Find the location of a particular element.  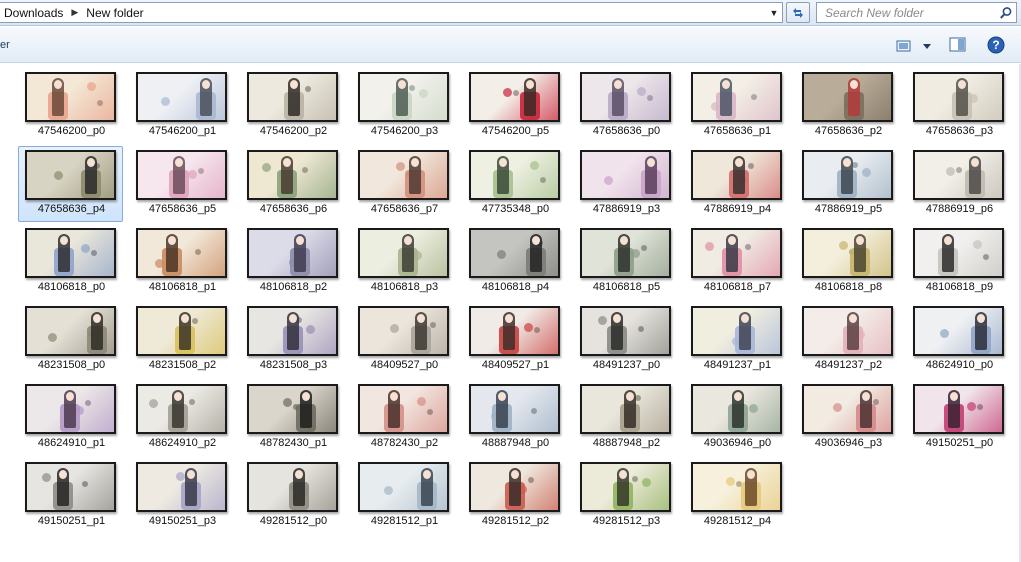

file-item: 48491237_p0 is located at coordinates (625, 340).